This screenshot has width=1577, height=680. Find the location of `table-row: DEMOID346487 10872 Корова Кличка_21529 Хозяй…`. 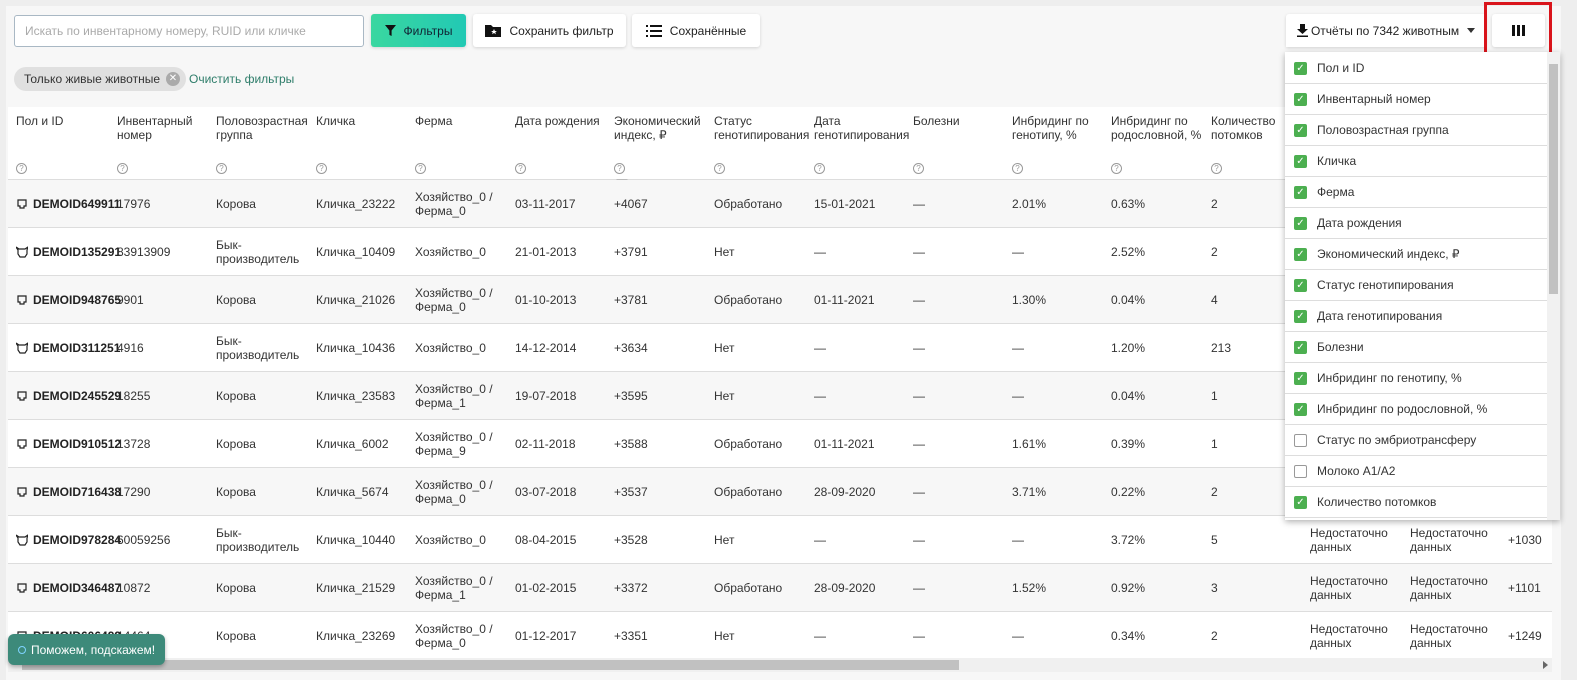

table-row: DEMOID346487 10872 Корова Кличка_21529 Хозяй… is located at coordinates (780, 588).